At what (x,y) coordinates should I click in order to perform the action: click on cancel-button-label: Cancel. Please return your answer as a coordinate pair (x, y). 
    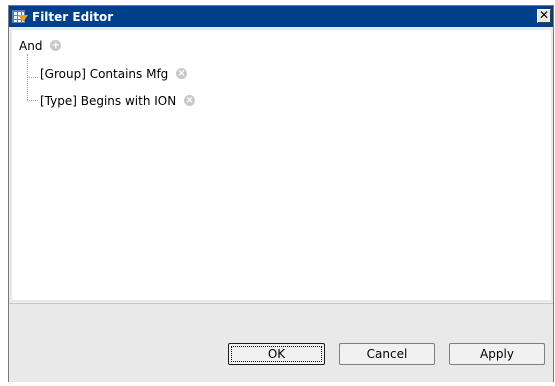
    Looking at the image, I should click on (387, 354).